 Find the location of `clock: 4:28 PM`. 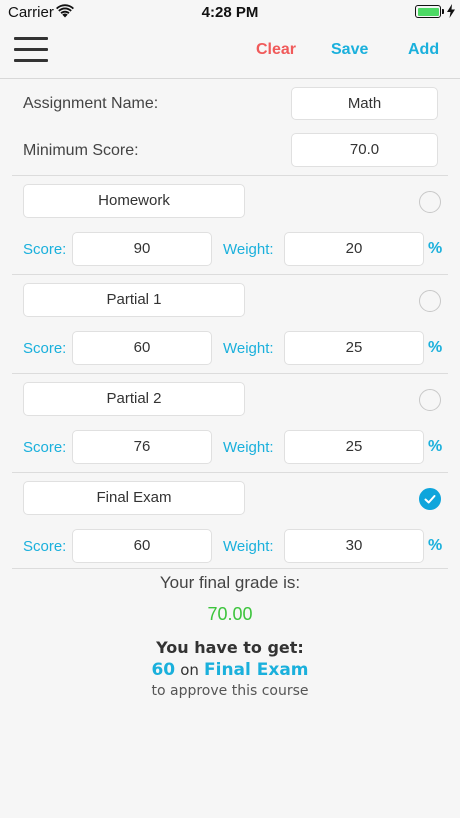

clock: 4:28 PM is located at coordinates (230, 12).